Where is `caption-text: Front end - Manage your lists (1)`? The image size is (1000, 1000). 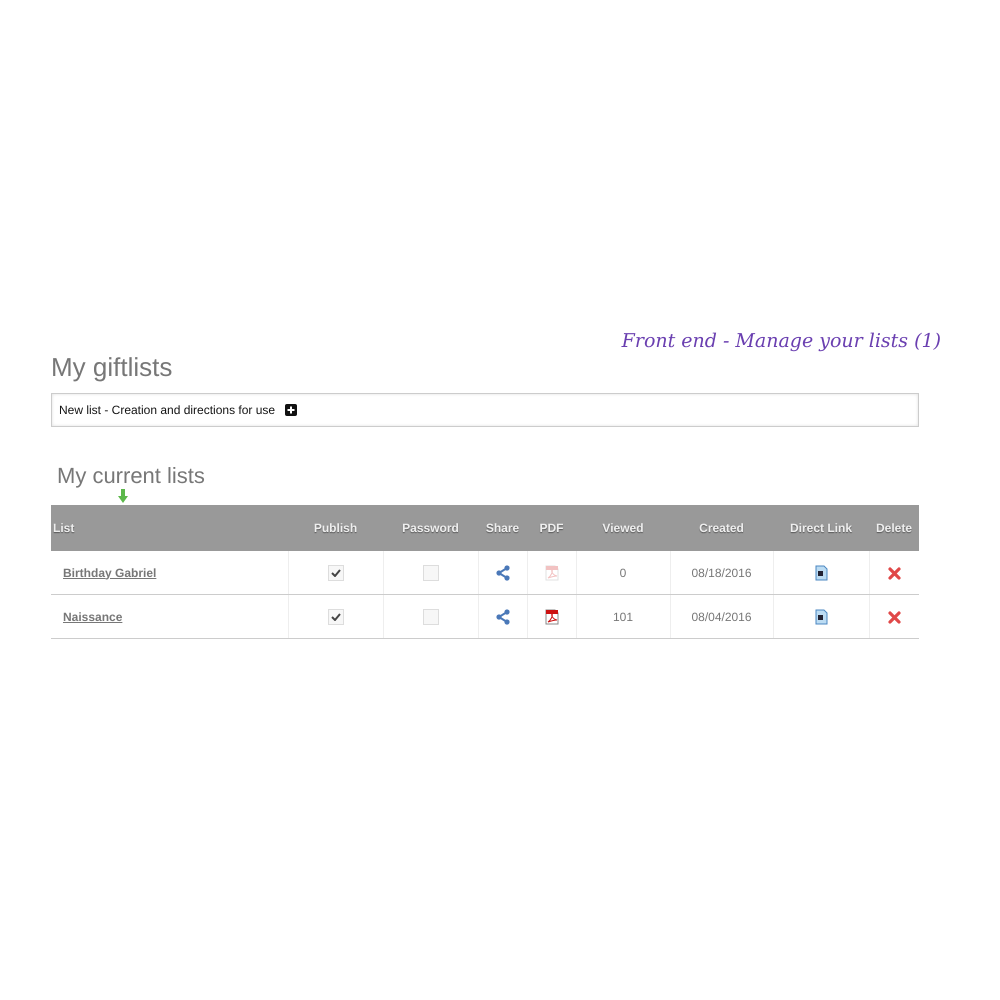
caption-text: Front end - Manage your lists (1) is located at coordinates (781, 341).